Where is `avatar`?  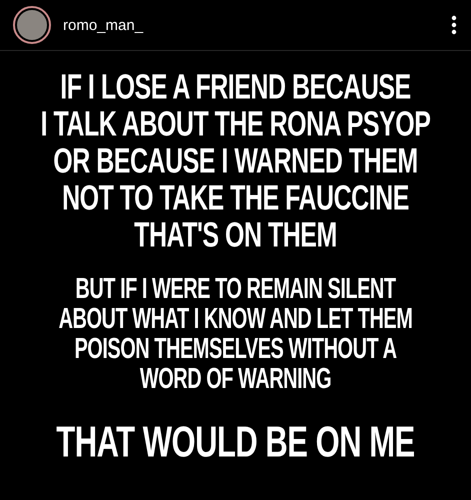
avatar is located at coordinates (32, 25).